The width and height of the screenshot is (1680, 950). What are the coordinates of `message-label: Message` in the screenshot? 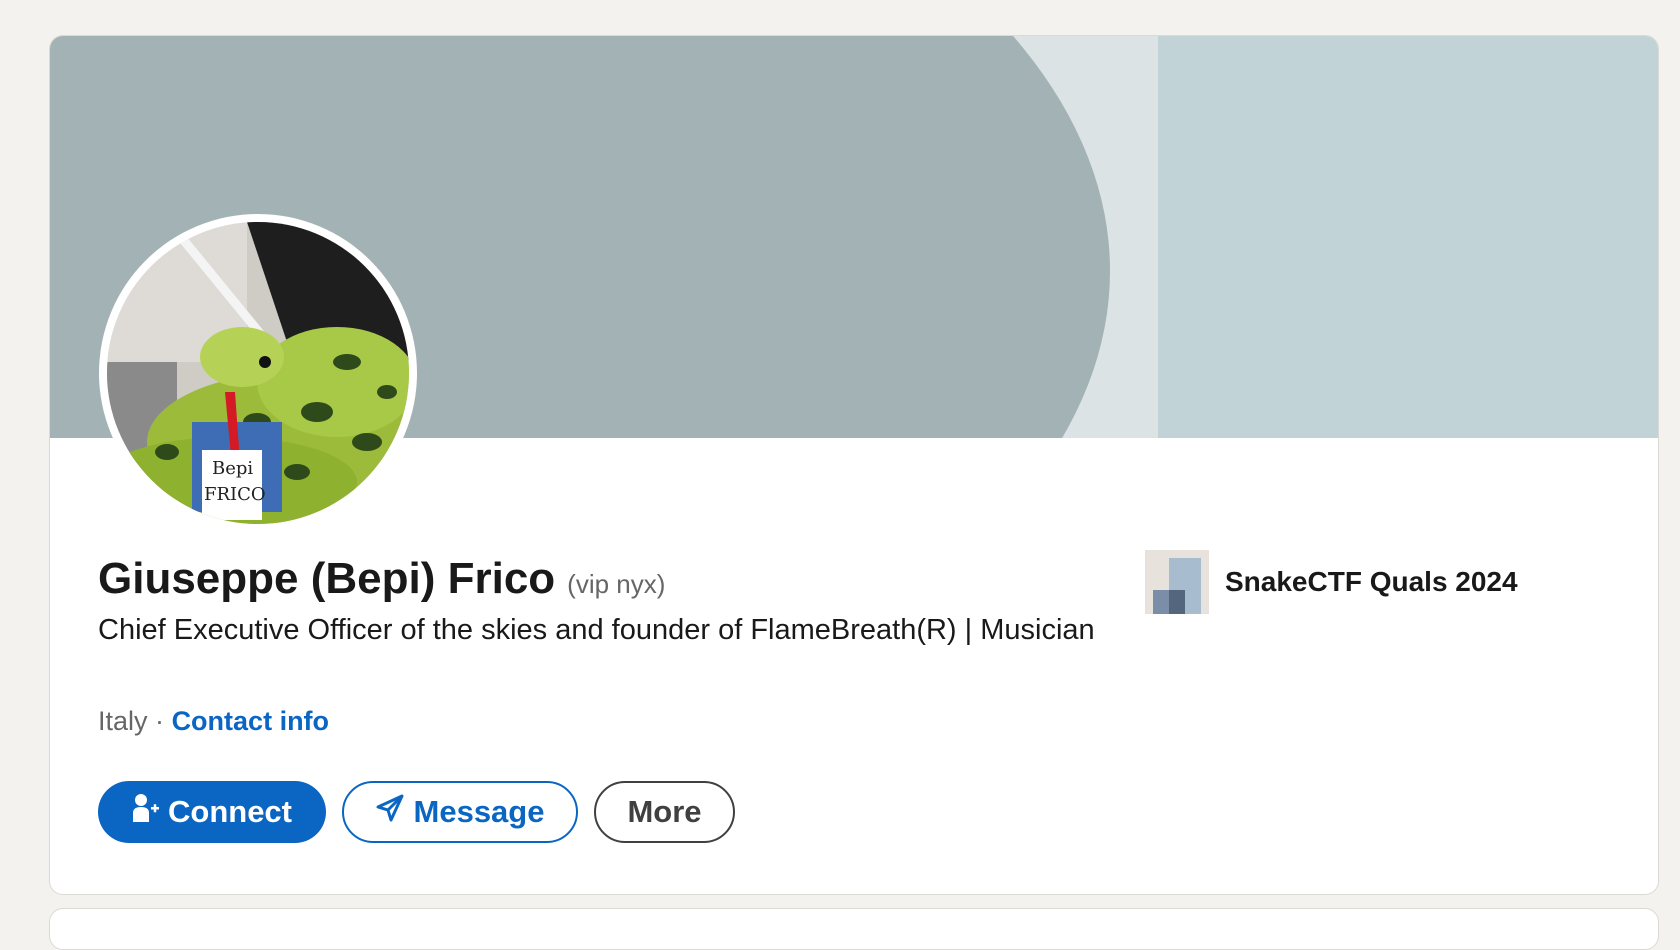 It's located at (479, 811).